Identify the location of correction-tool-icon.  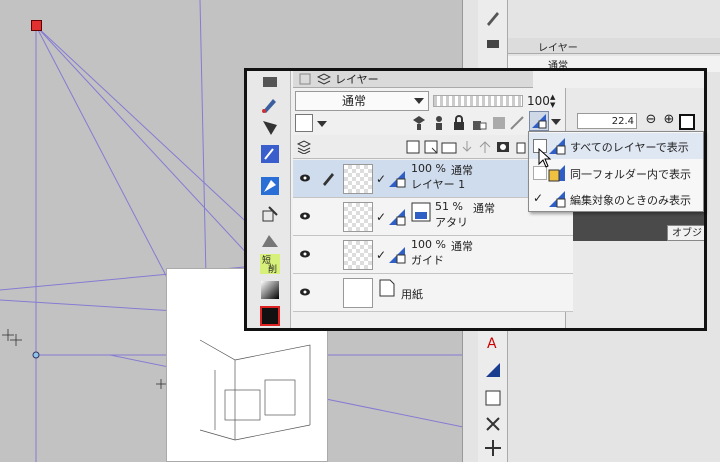
(493, 424).